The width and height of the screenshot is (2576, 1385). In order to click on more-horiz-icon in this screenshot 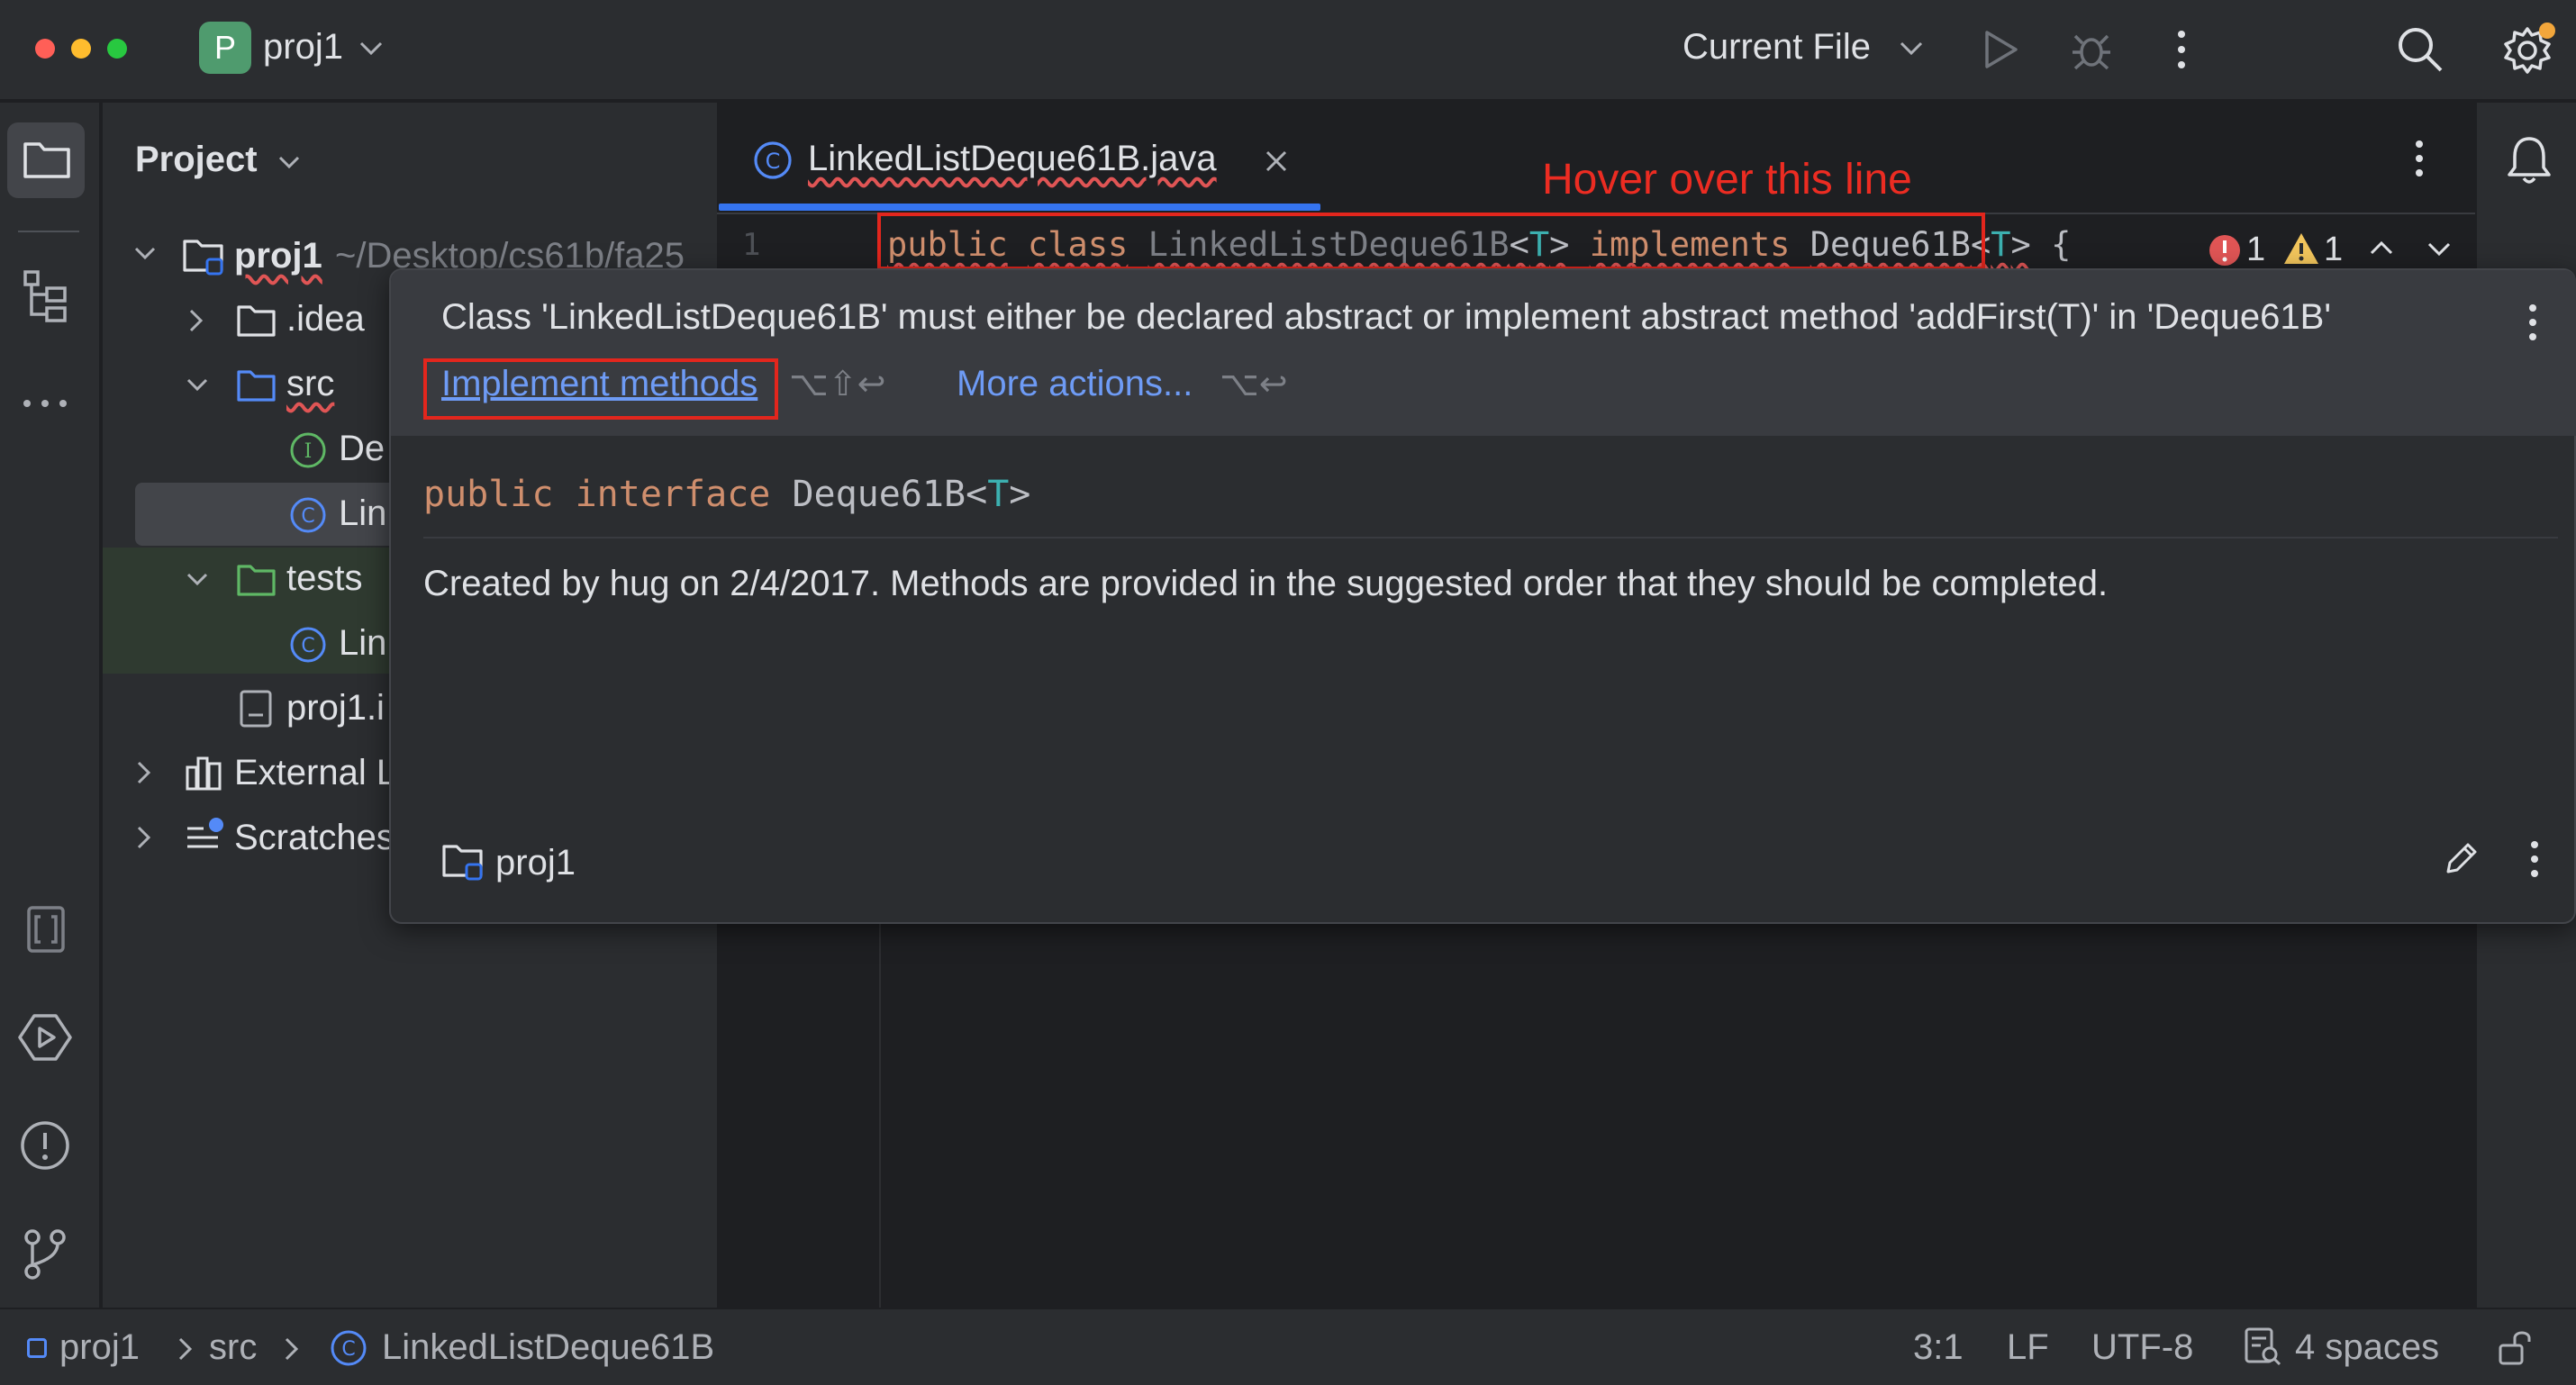, I will do `click(45, 403)`.